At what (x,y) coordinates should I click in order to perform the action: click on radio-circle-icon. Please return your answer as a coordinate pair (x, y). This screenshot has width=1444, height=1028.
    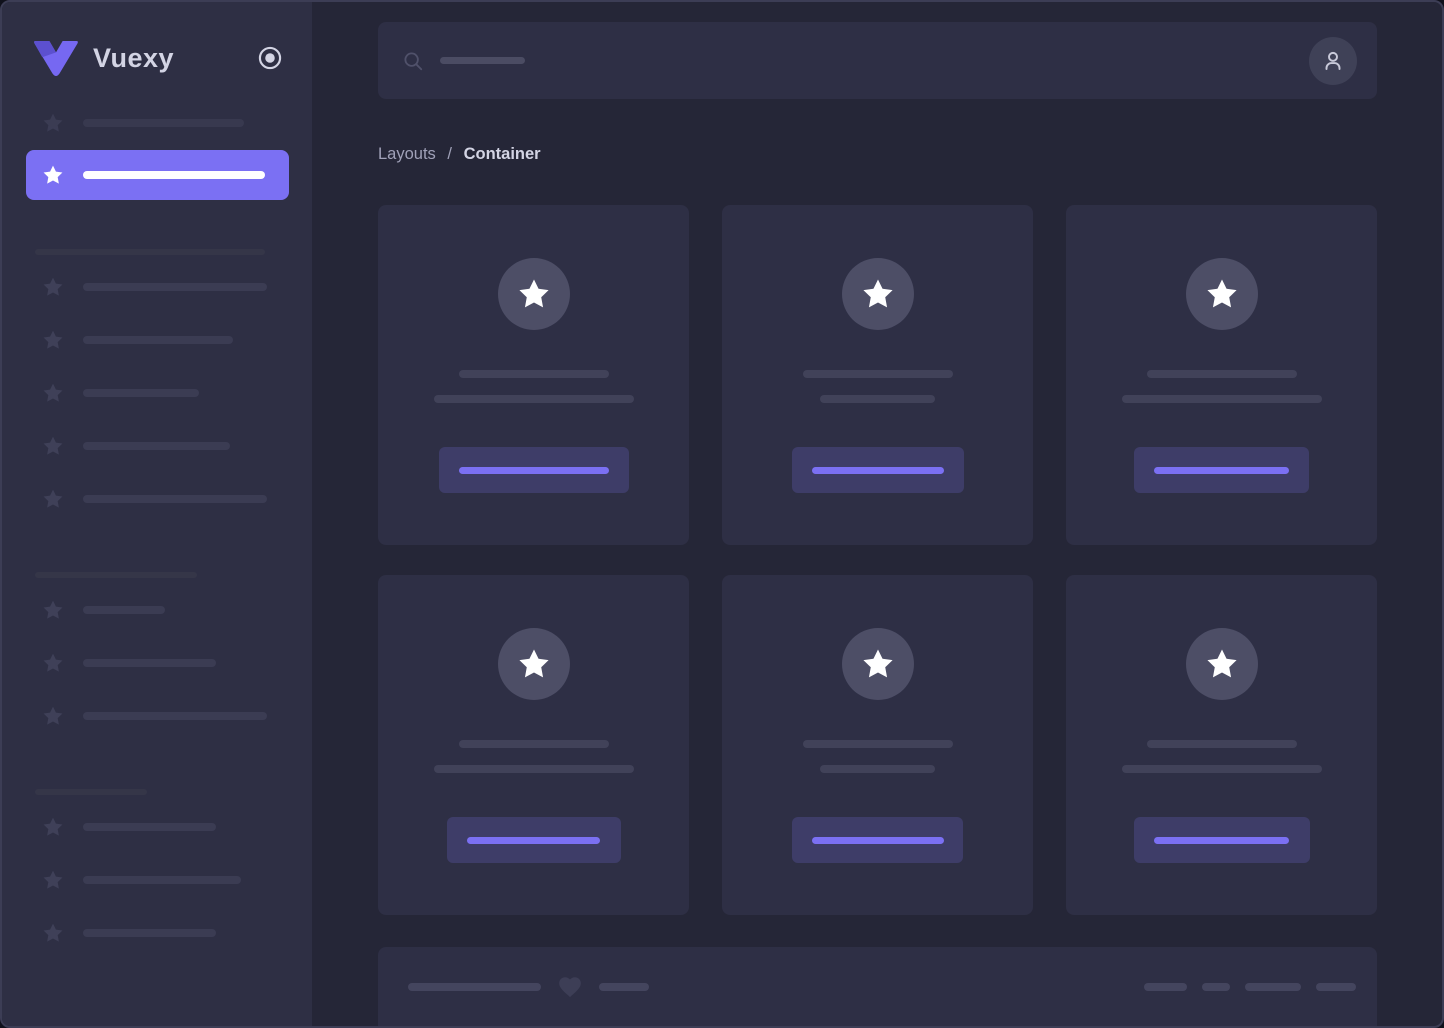
    Looking at the image, I should click on (270, 58).